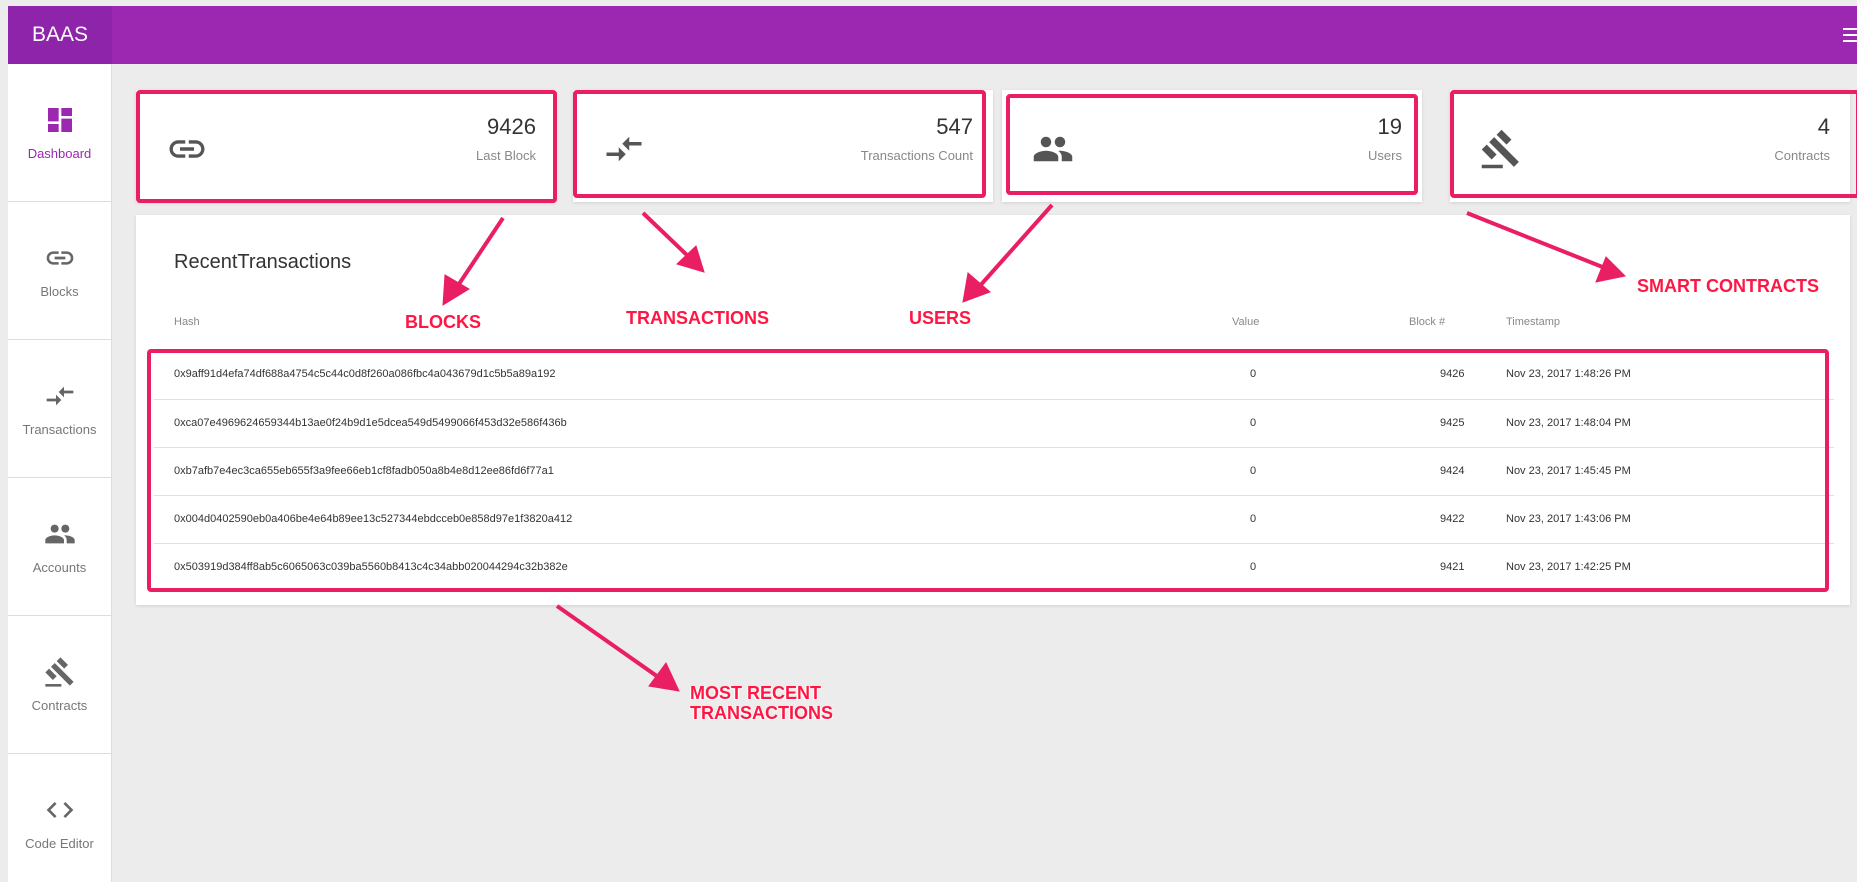  What do you see at coordinates (1802, 155) in the screenshot?
I see `stat-label: Contracts` at bounding box center [1802, 155].